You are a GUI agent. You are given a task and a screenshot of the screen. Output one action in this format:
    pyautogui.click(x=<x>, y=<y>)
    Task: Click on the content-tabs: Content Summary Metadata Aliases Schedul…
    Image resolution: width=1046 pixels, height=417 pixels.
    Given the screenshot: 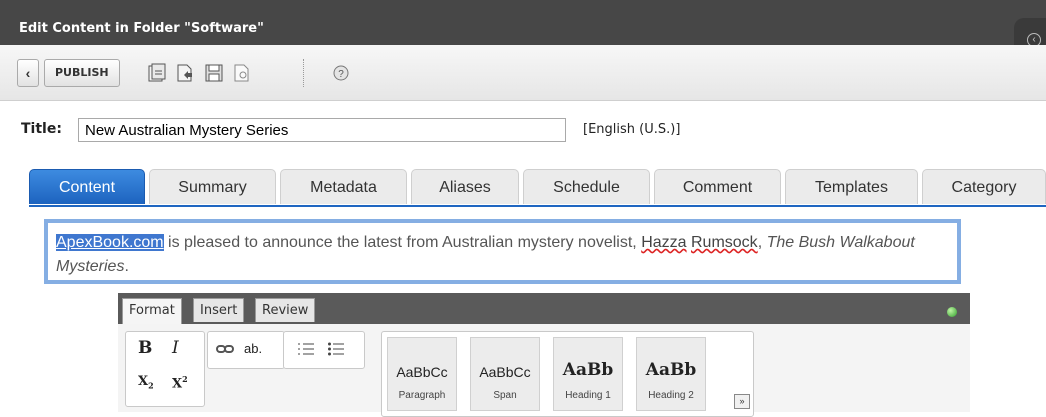 What is the action you would take?
    pyautogui.click(x=537, y=187)
    